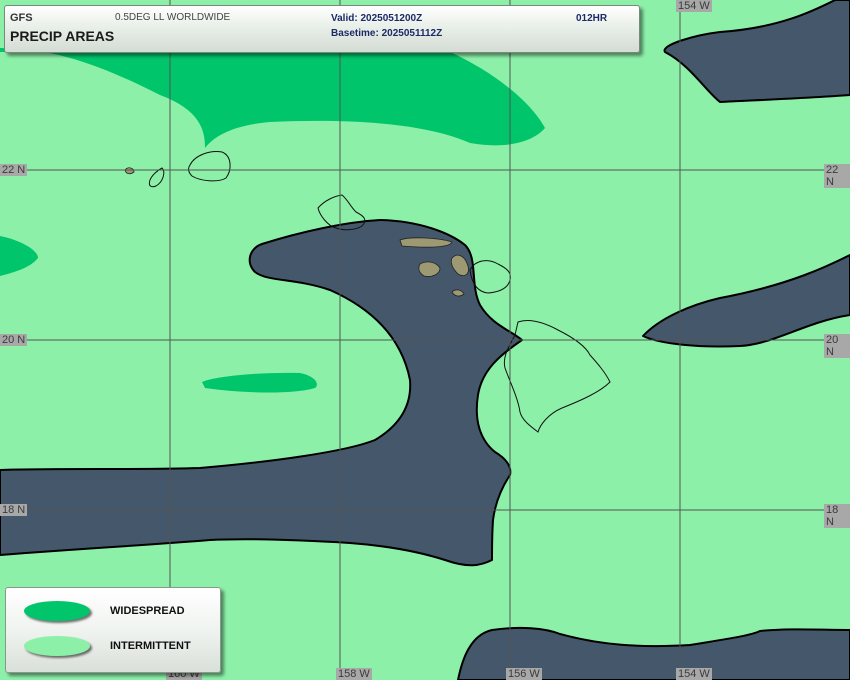 The width and height of the screenshot is (850, 680). Describe the element at coordinates (147, 611) in the screenshot. I see `legend-label-widespread: WIDESPREAD` at that location.